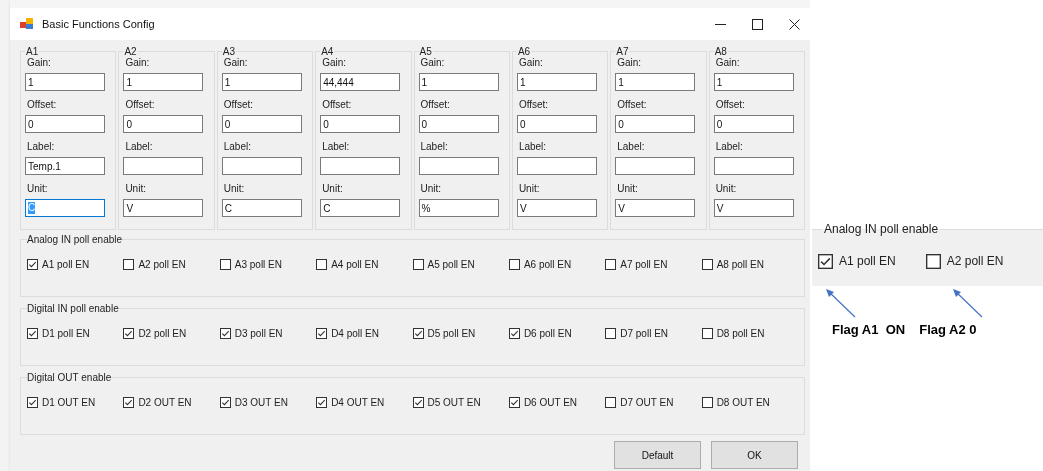 Image resolution: width=1043 pixels, height=471 pixels. Describe the element at coordinates (757, 24) in the screenshot. I see `maximize-icon` at that location.